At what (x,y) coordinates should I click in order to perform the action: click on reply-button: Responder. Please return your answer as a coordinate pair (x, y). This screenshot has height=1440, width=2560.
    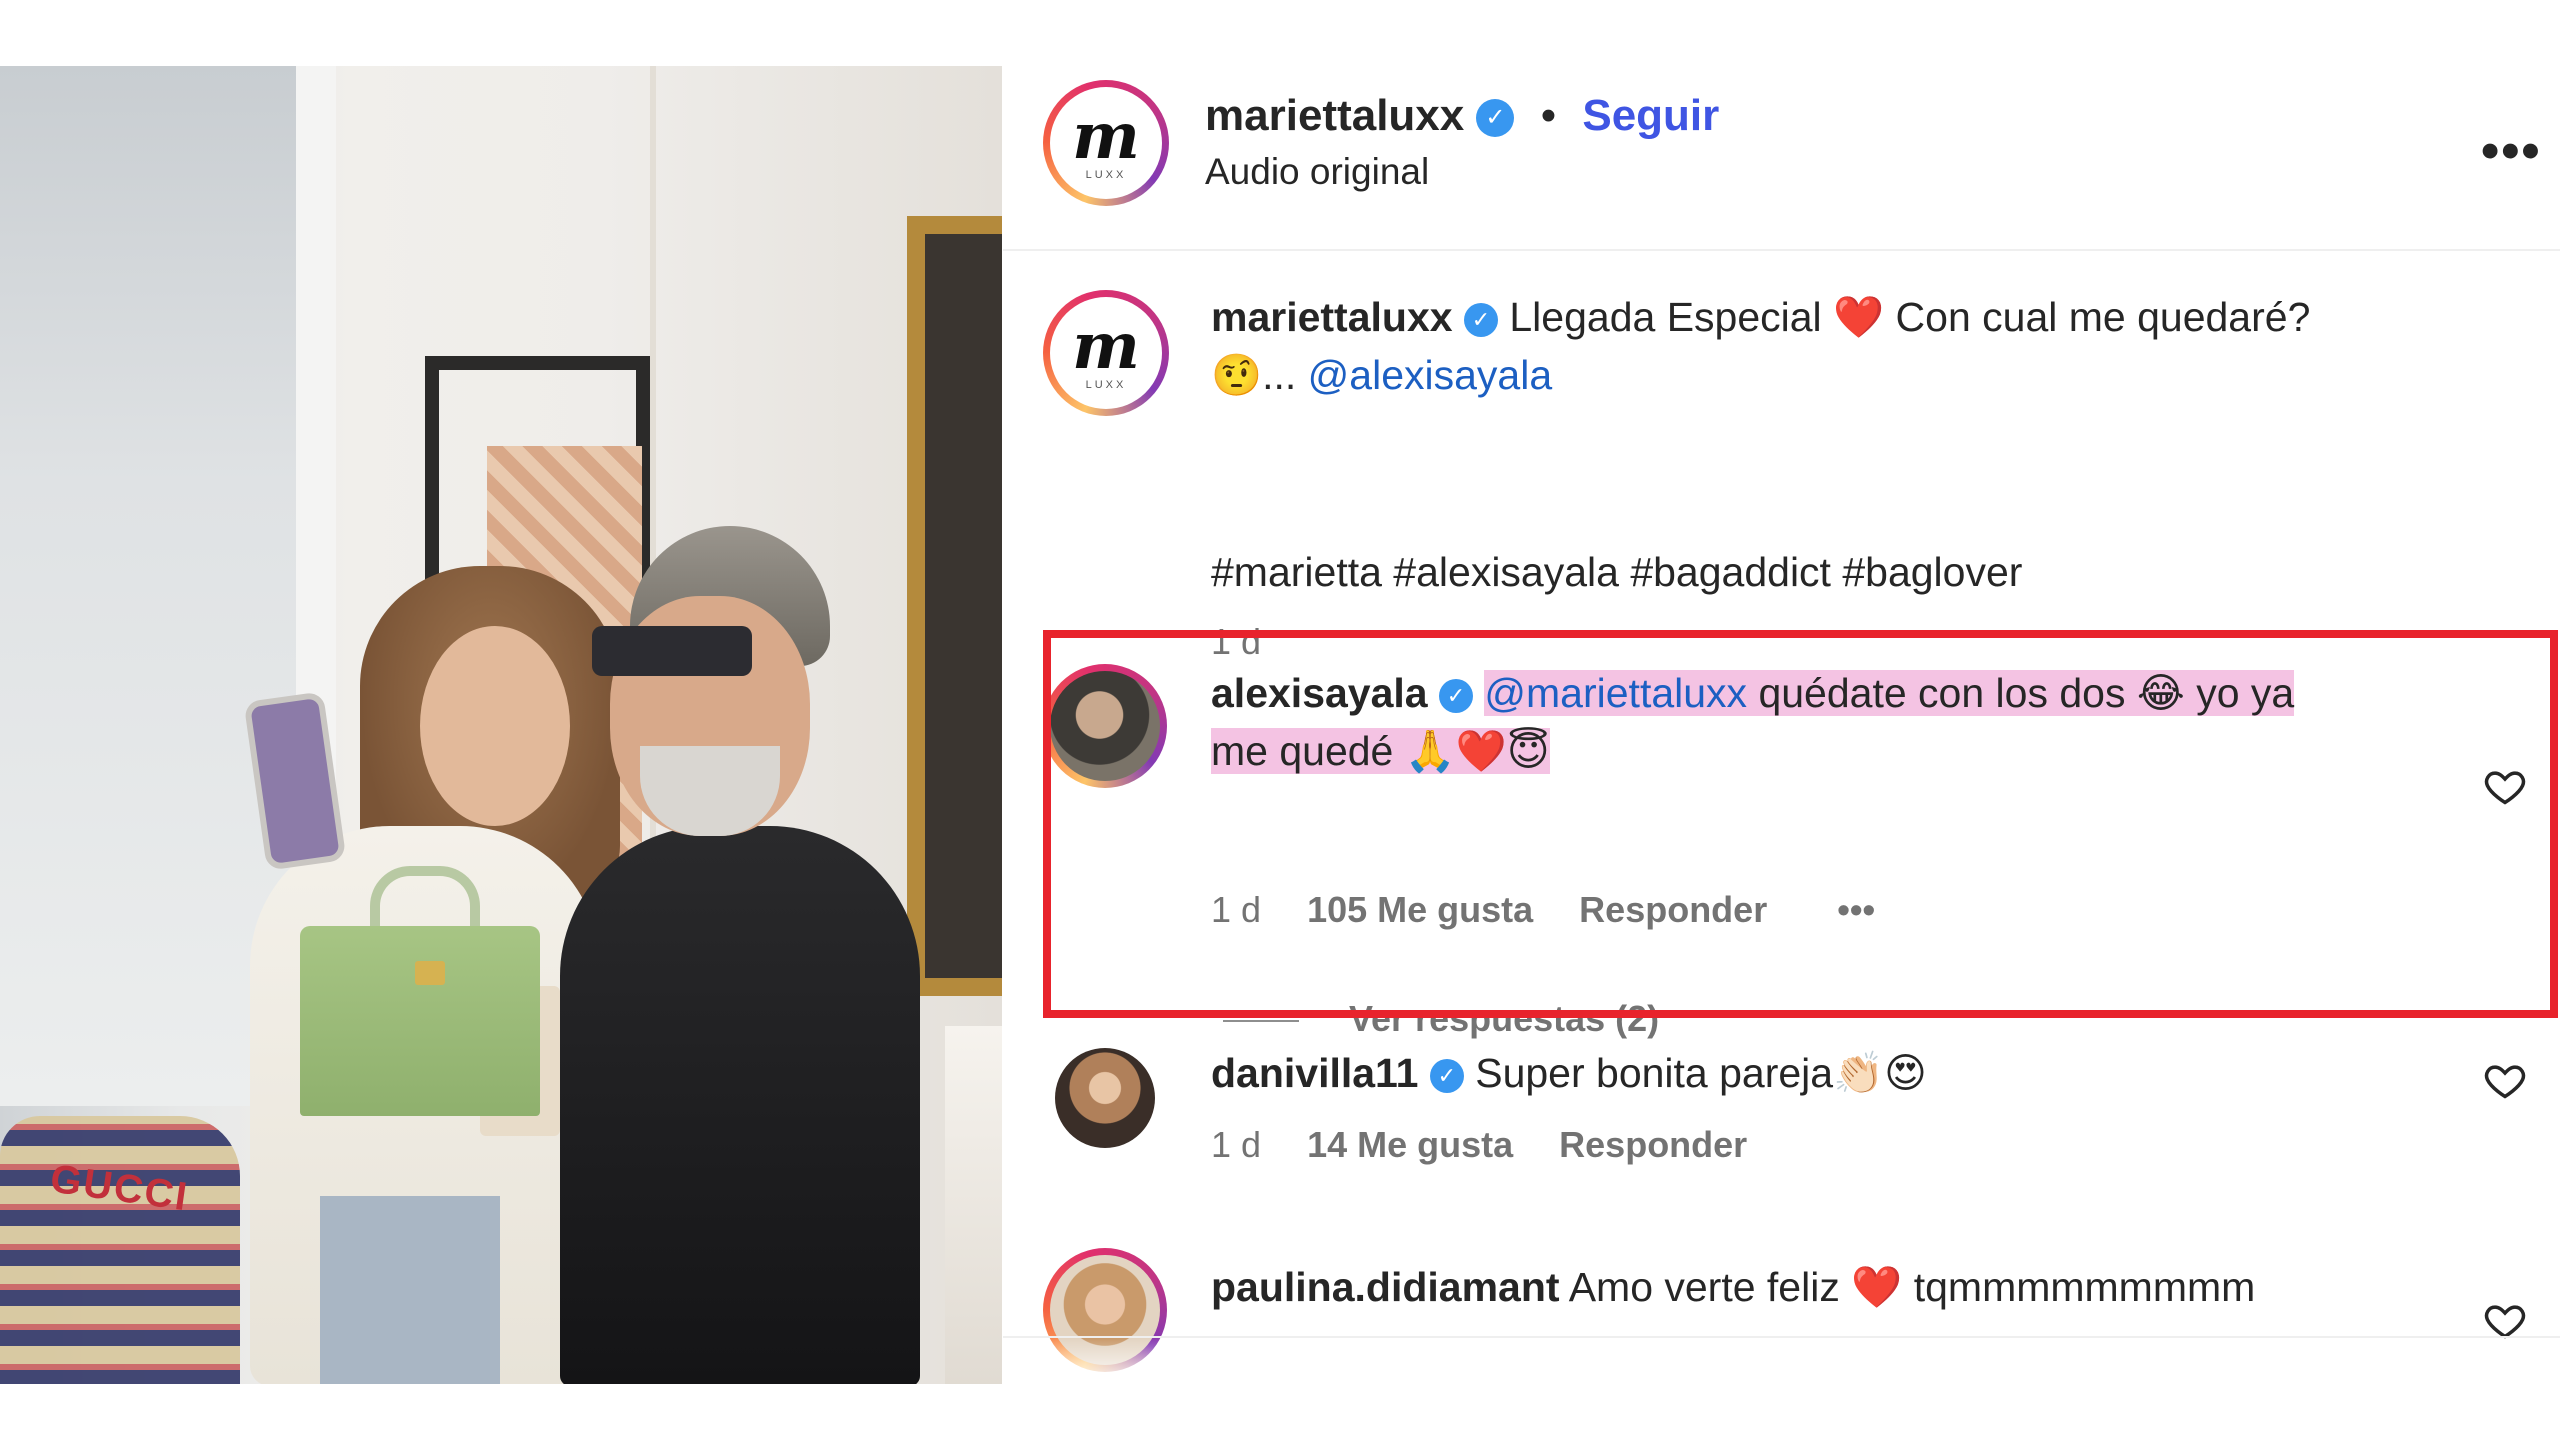
    Looking at the image, I should click on (1653, 1144).